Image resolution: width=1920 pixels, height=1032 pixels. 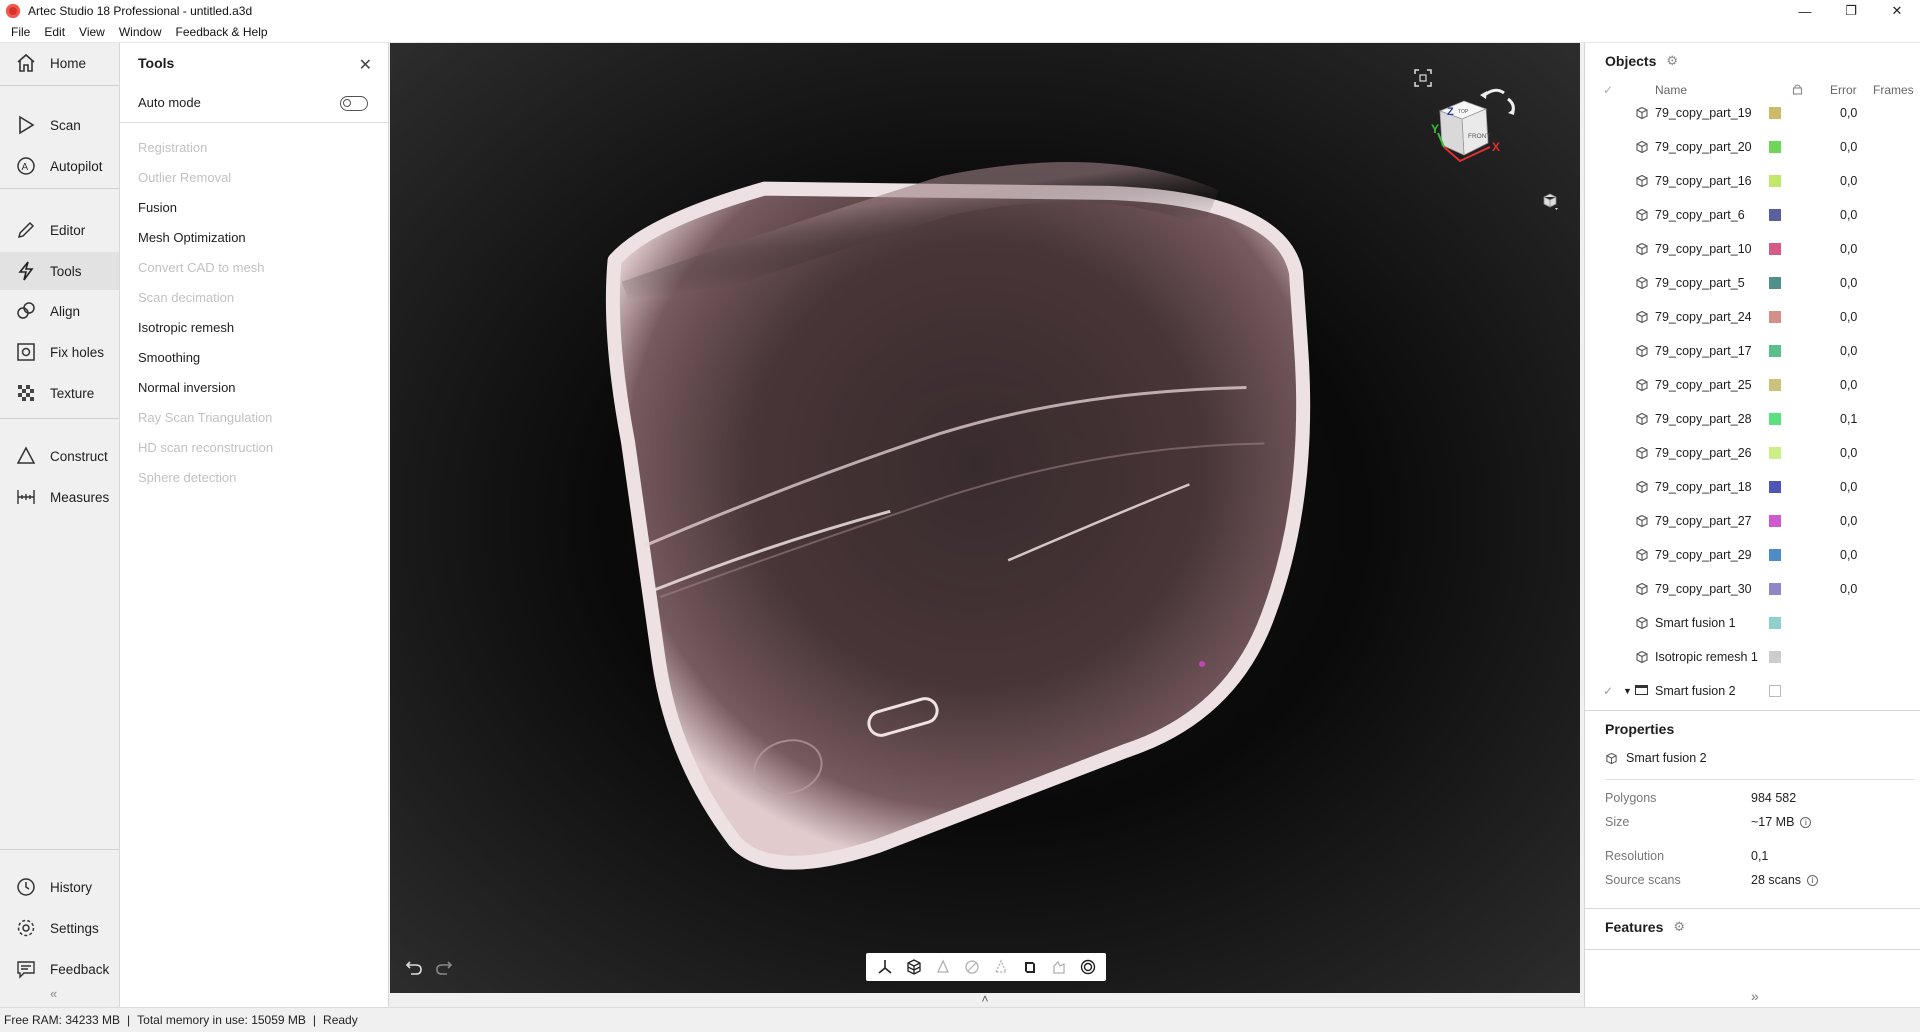 I want to click on object-row: 79_copy_part_17 0,0, so click(x=1752, y=351).